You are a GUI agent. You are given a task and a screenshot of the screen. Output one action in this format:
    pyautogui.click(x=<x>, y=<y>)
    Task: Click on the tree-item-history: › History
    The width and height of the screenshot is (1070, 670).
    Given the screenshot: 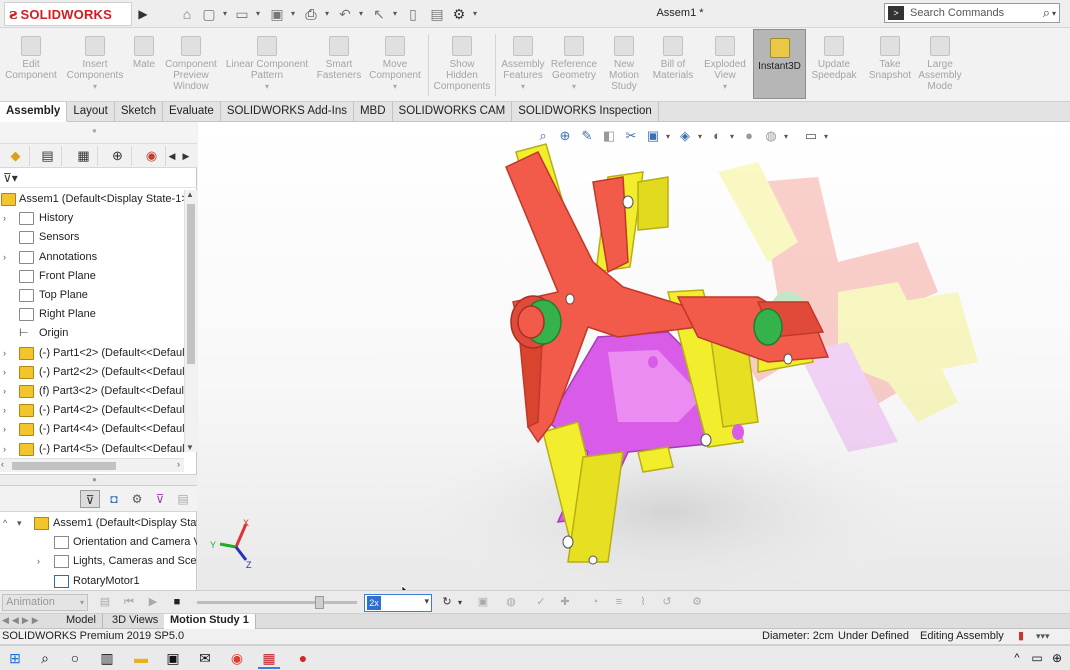 What is the action you would take?
    pyautogui.click(x=92, y=218)
    